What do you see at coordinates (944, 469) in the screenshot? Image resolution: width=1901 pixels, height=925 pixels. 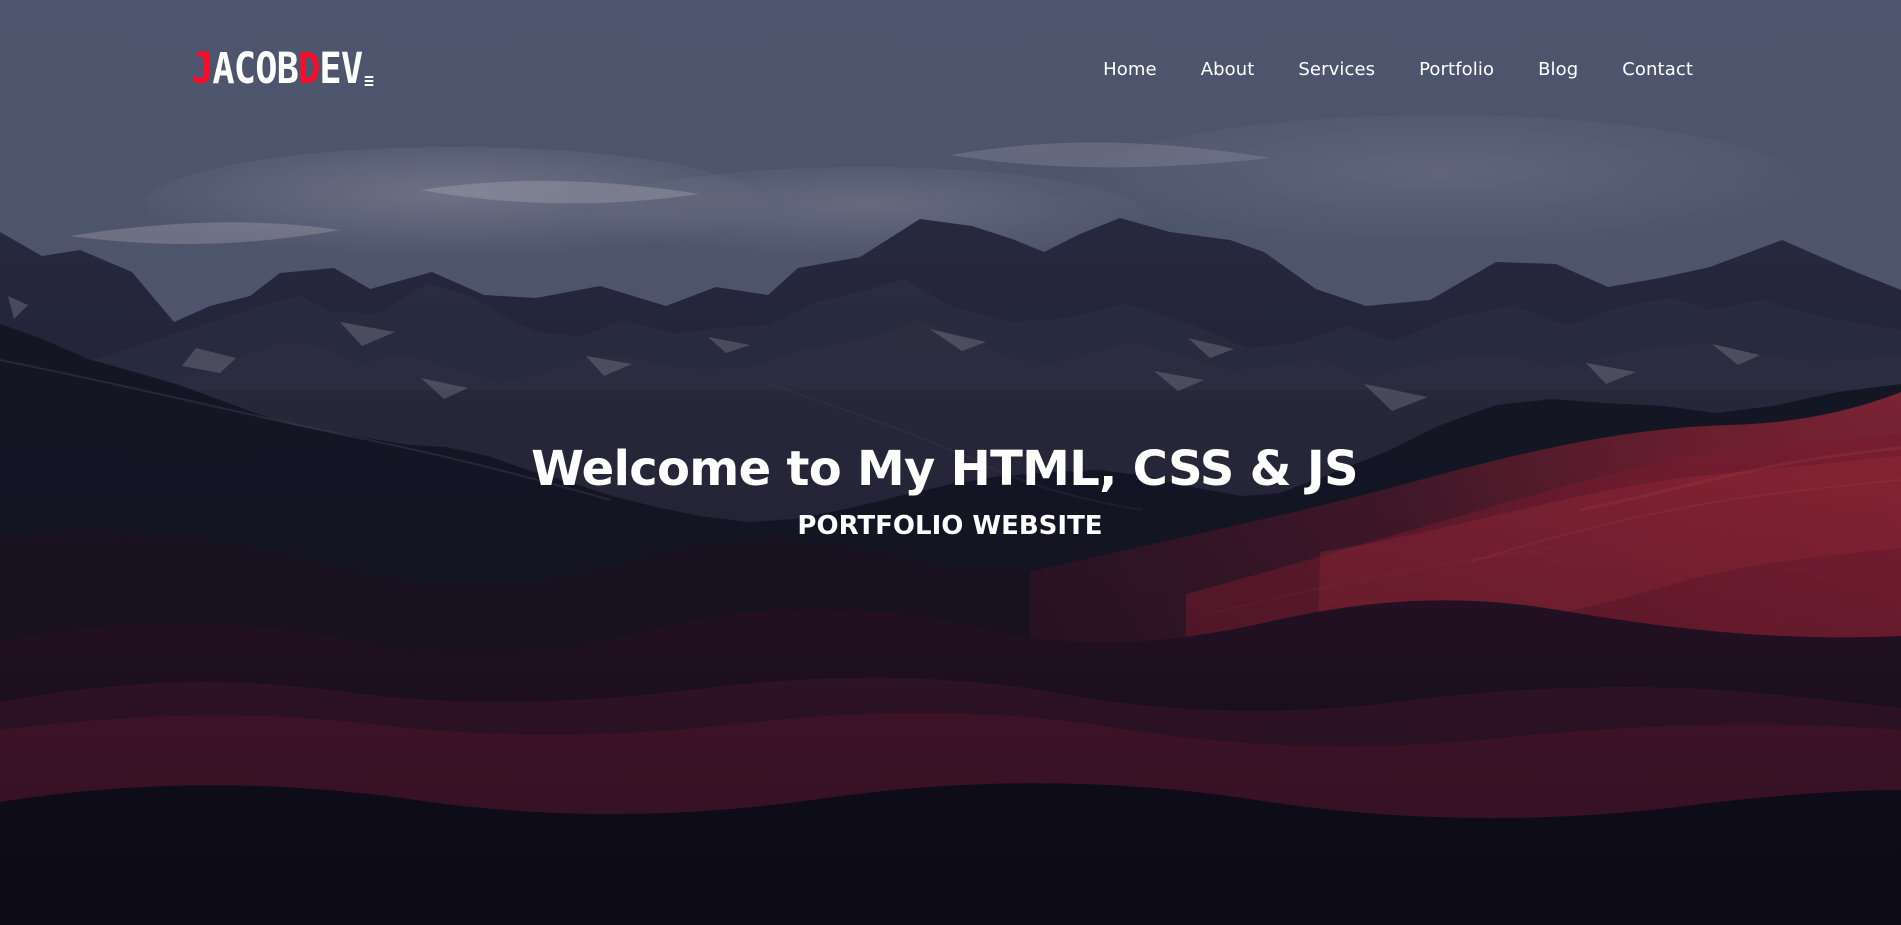 I see `hero-title: Welcome to My HTML, CSS & JS` at bounding box center [944, 469].